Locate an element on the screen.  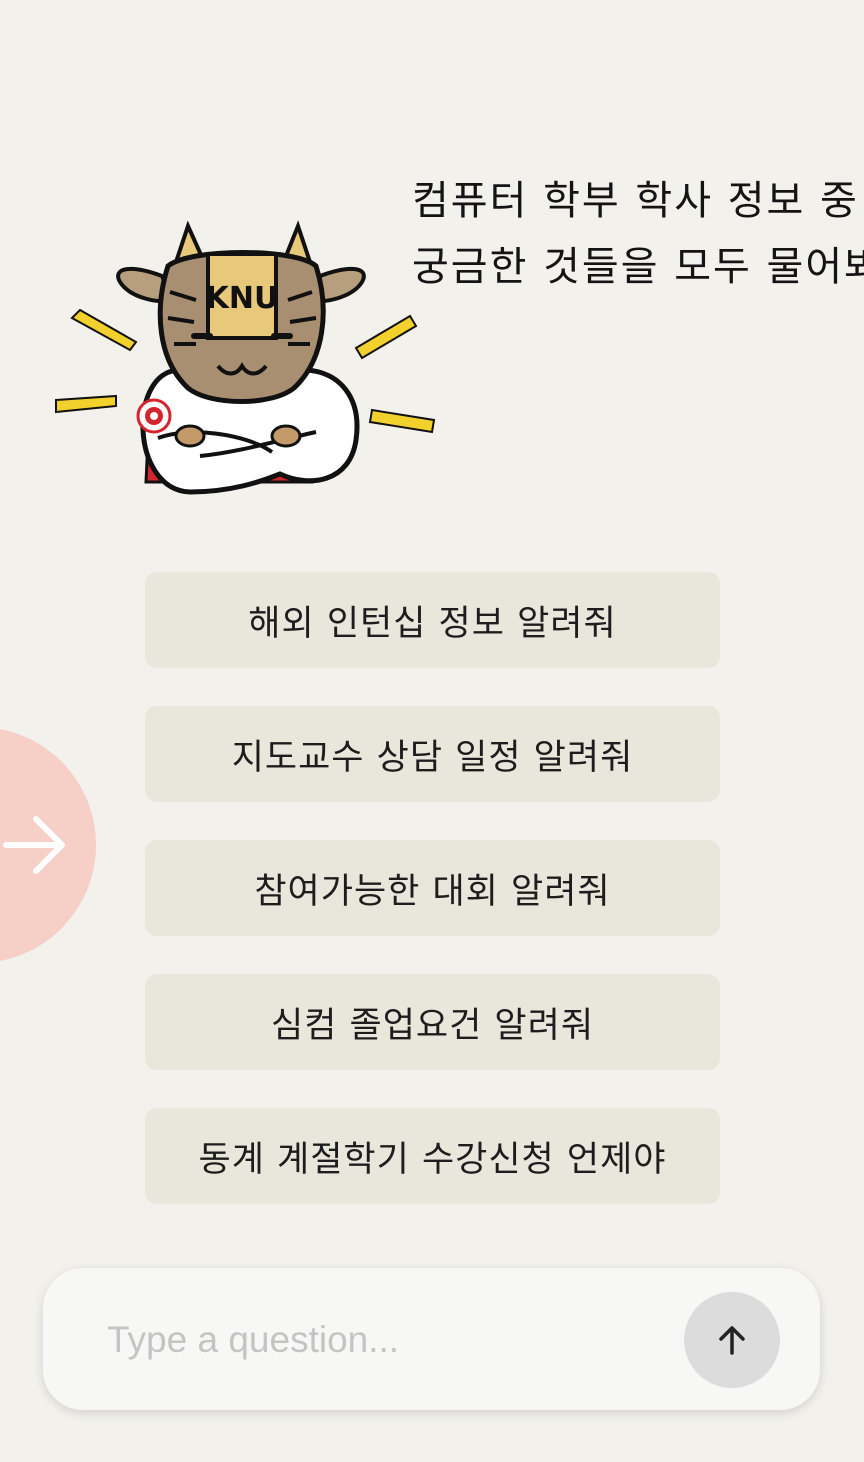
question-input is located at coordinates (387, 1340).